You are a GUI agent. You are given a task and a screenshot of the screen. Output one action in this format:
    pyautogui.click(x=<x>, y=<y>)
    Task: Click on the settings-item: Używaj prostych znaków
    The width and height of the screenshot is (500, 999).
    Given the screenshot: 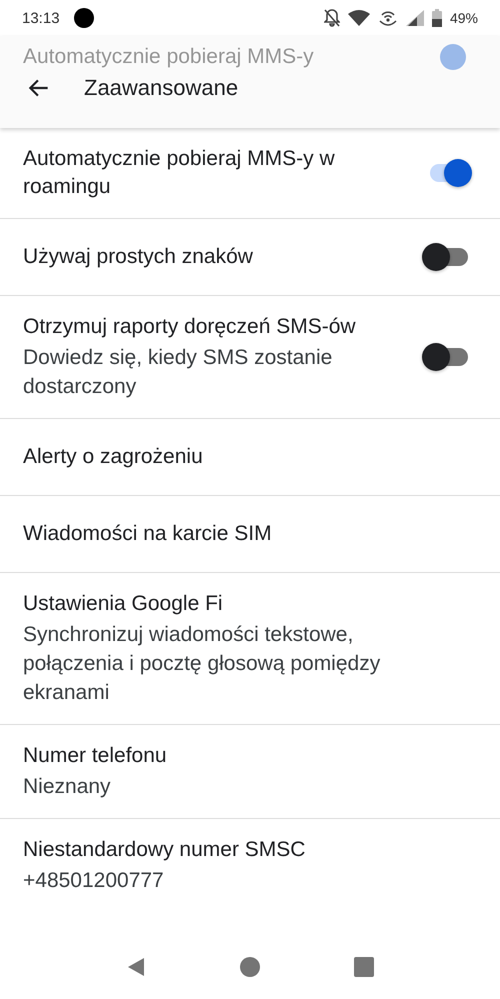 What is the action you would take?
    pyautogui.click(x=250, y=257)
    